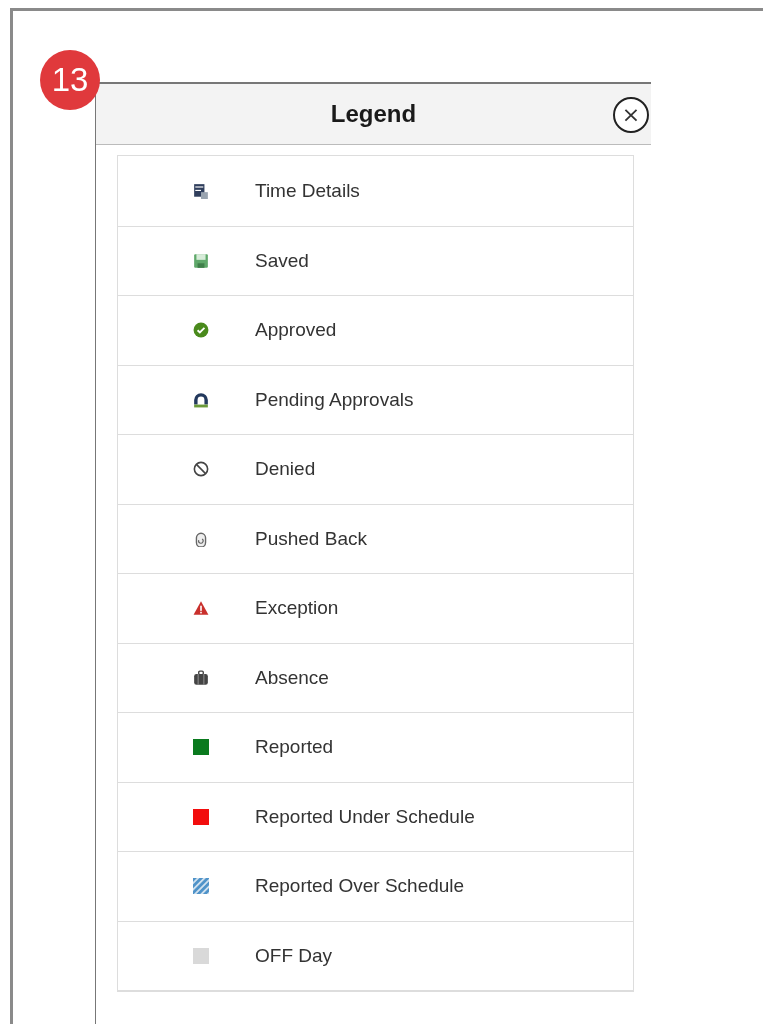 Image resolution: width=763 pixels, height=1024 pixels. What do you see at coordinates (282, 260) in the screenshot?
I see `legend-label: Saved` at bounding box center [282, 260].